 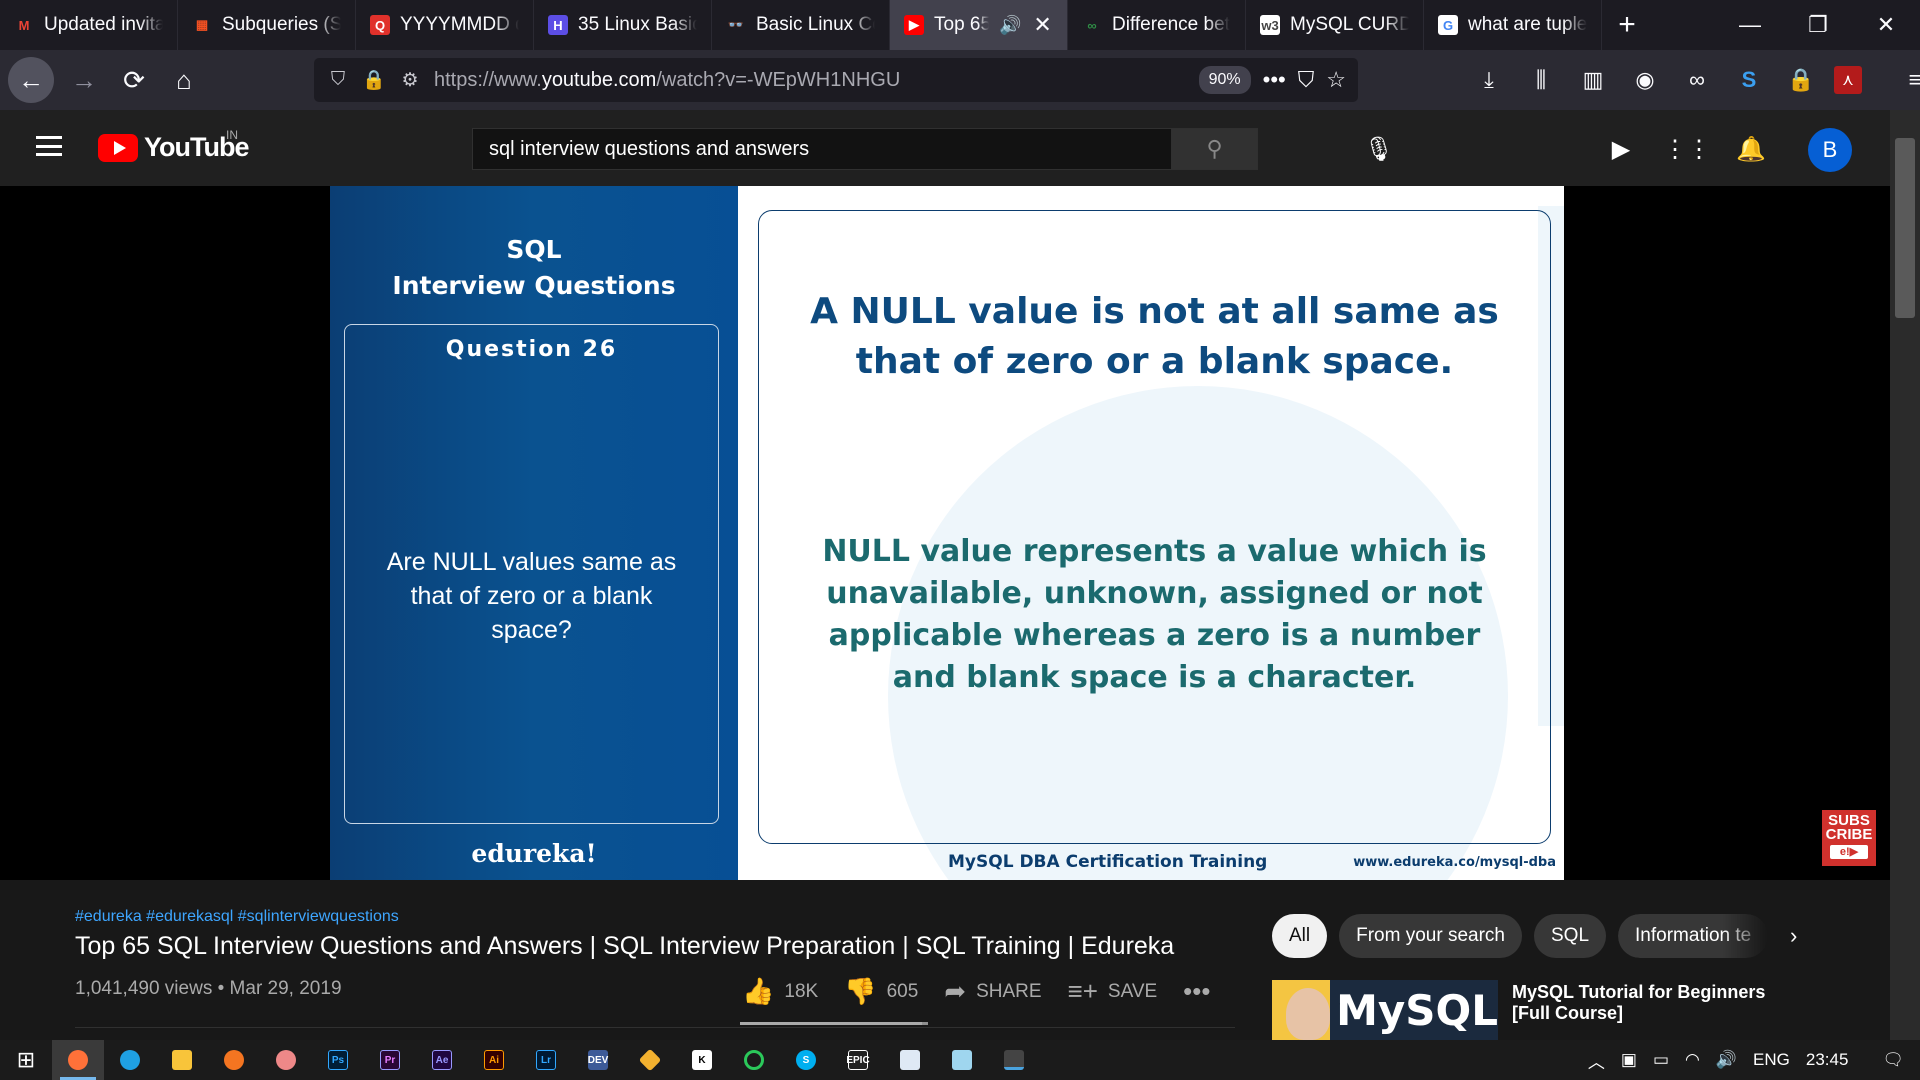 I want to click on search-input, so click(x=822, y=149).